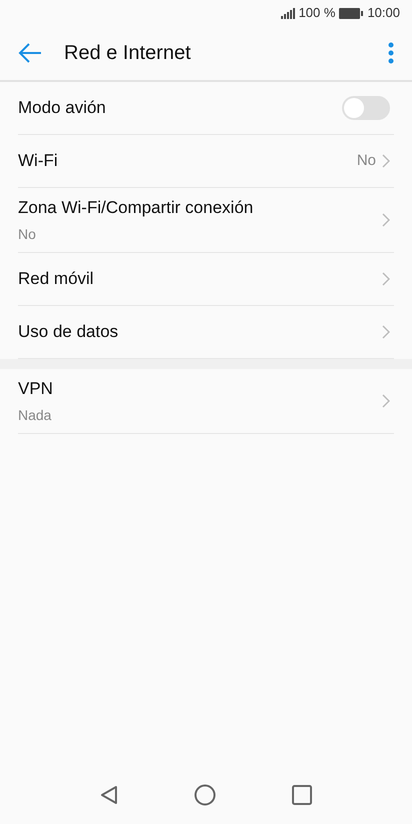 The image size is (412, 824). What do you see at coordinates (206, 401) in the screenshot?
I see `settings-row: VPN Nada` at bounding box center [206, 401].